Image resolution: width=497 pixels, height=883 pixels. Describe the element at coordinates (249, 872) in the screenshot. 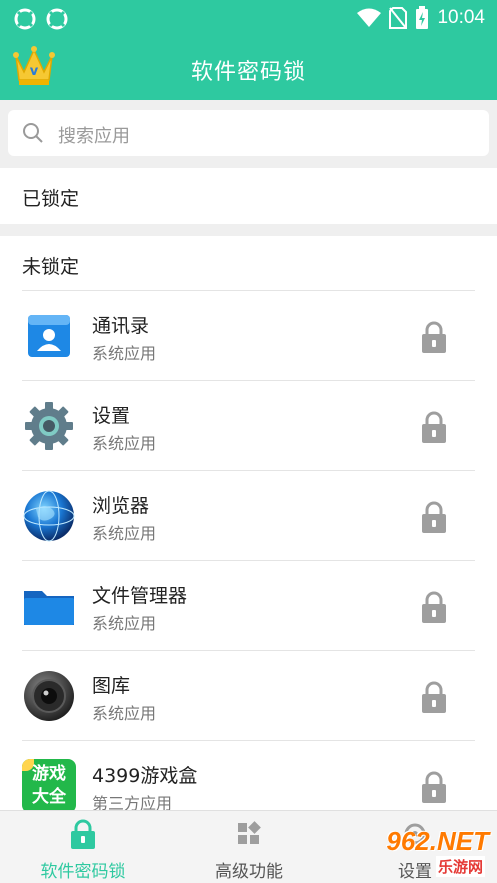

I see `tab-label: 高级功能` at that location.